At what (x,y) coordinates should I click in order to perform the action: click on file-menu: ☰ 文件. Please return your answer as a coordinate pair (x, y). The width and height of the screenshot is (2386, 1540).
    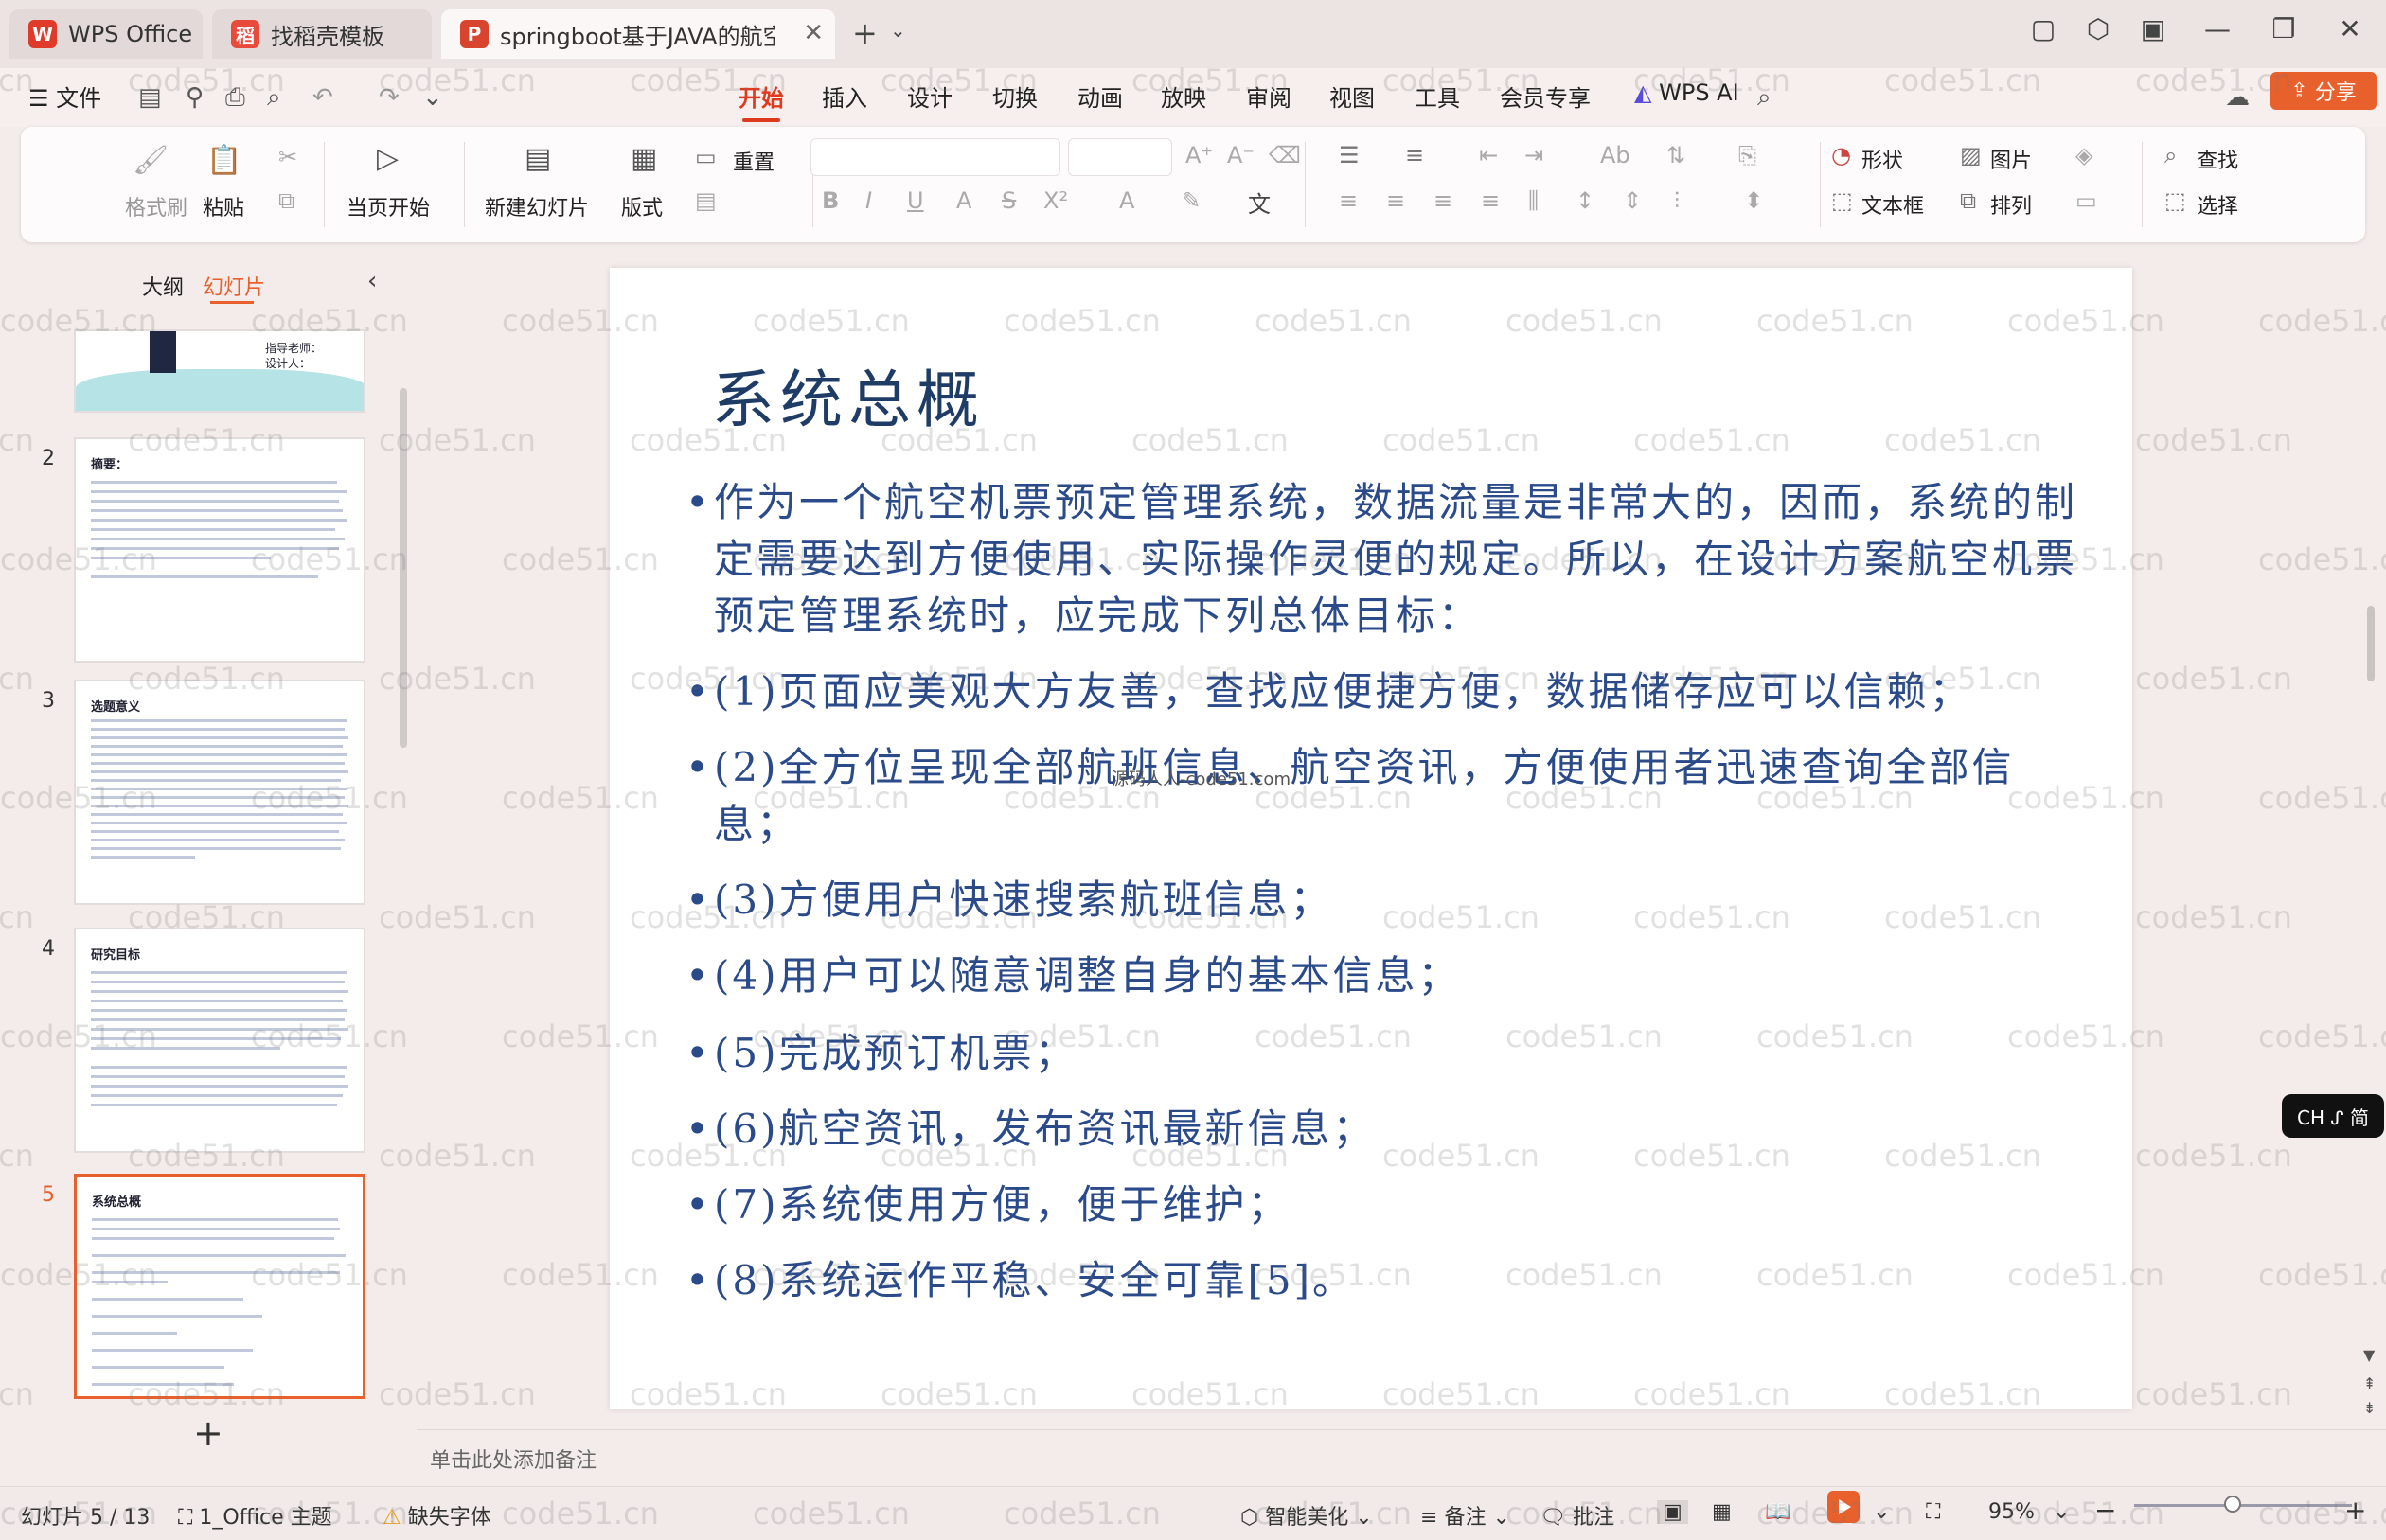
    Looking at the image, I should click on (64, 97).